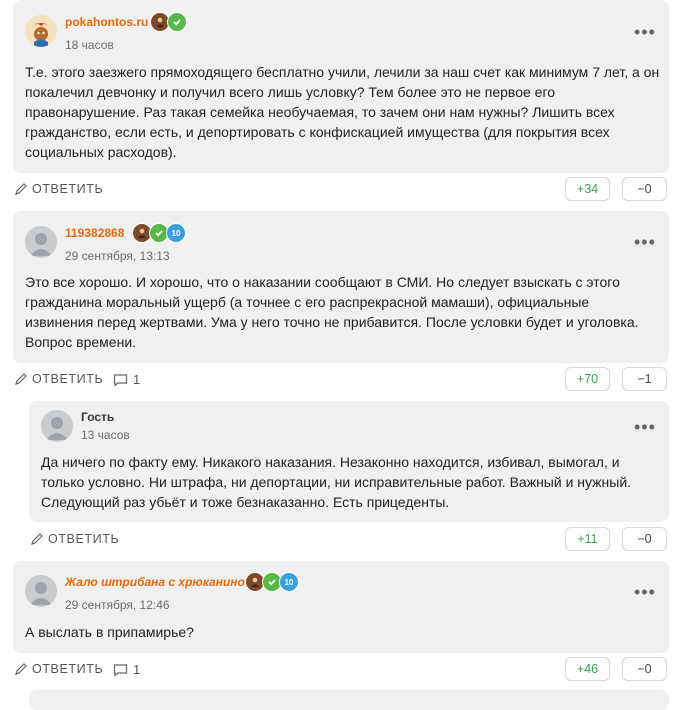 The width and height of the screenshot is (682, 710). What do you see at coordinates (177, 22) in the screenshot?
I see `check-badge-icon` at bounding box center [177, 22].